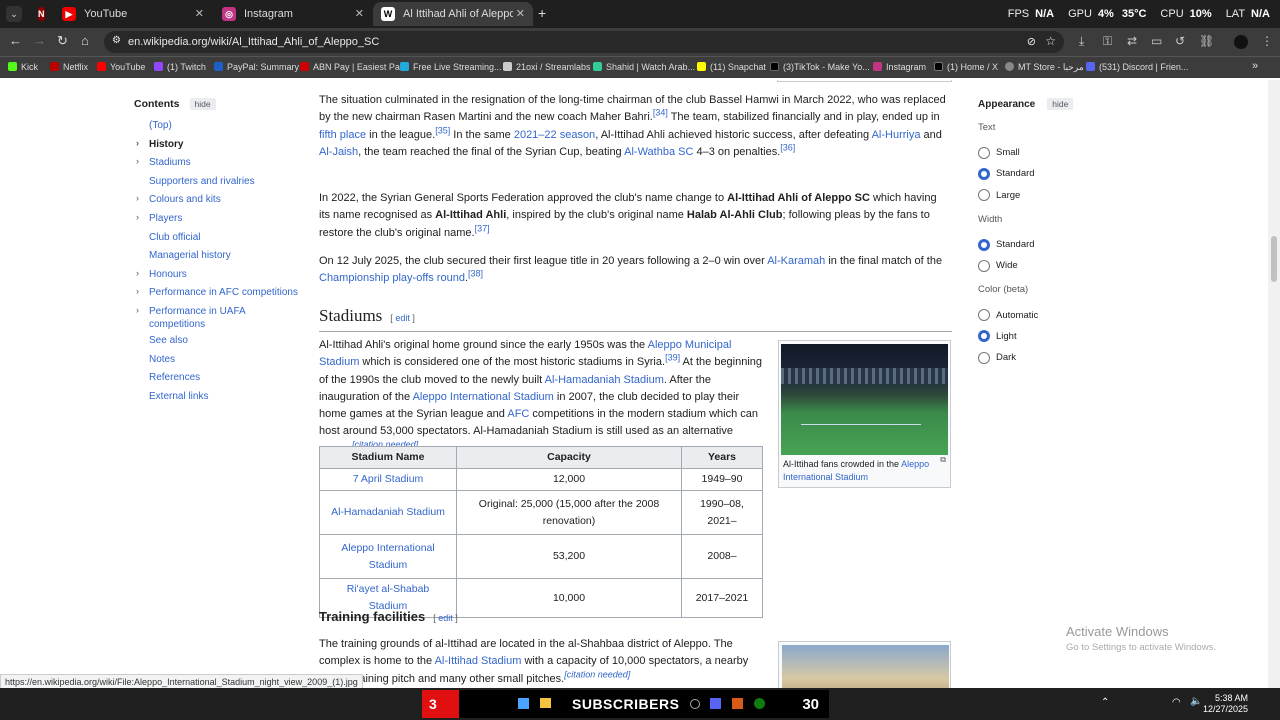 This screenshot has height=720, width=1280. What do you see at coordinates (338, 152) in the screenshot?
I see `link-al-jaish: Al-Jaish` at bounding box center [338, 152].